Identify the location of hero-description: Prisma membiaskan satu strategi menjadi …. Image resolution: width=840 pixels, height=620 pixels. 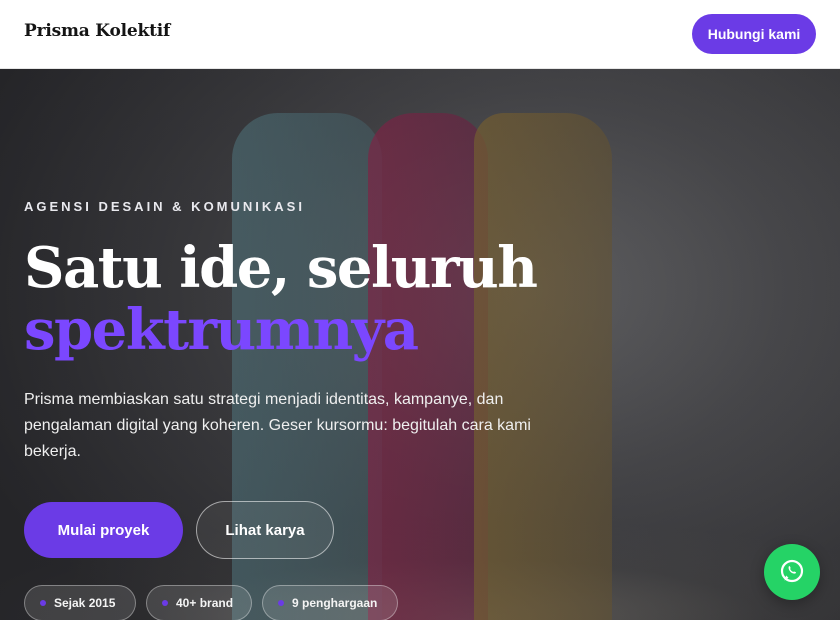
(277, 425).